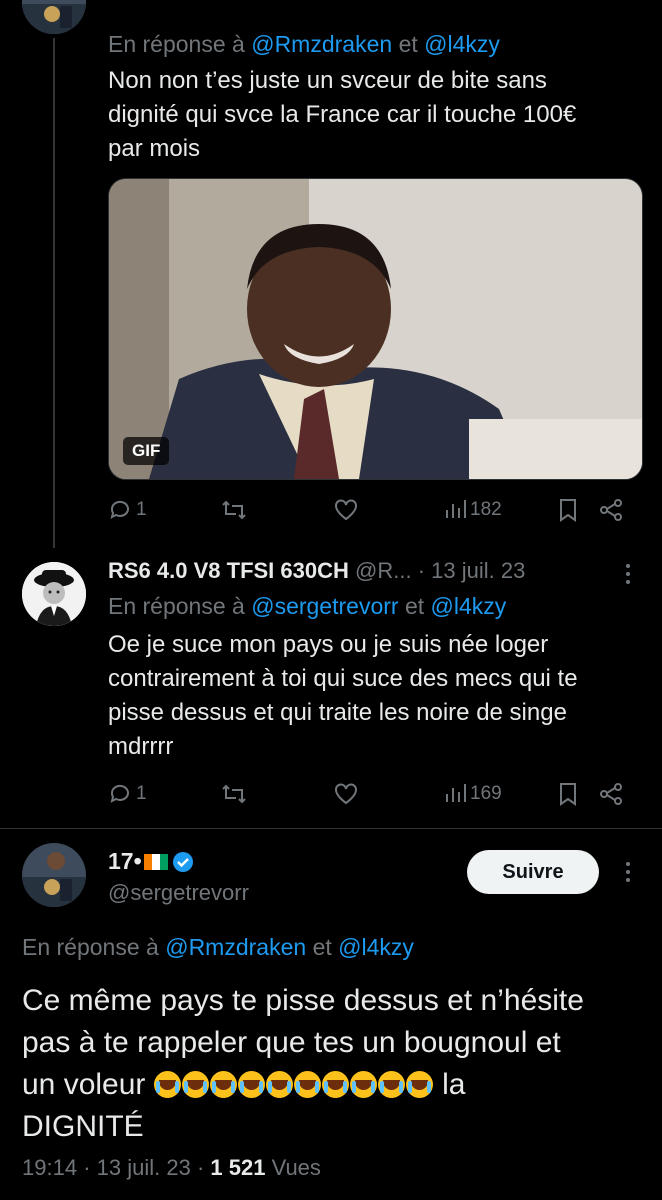 The image size is (662, 1200). Describe the element at coordinates (178, 893) in the screenshot. I see `handle: @sergetrevorr` at that location.